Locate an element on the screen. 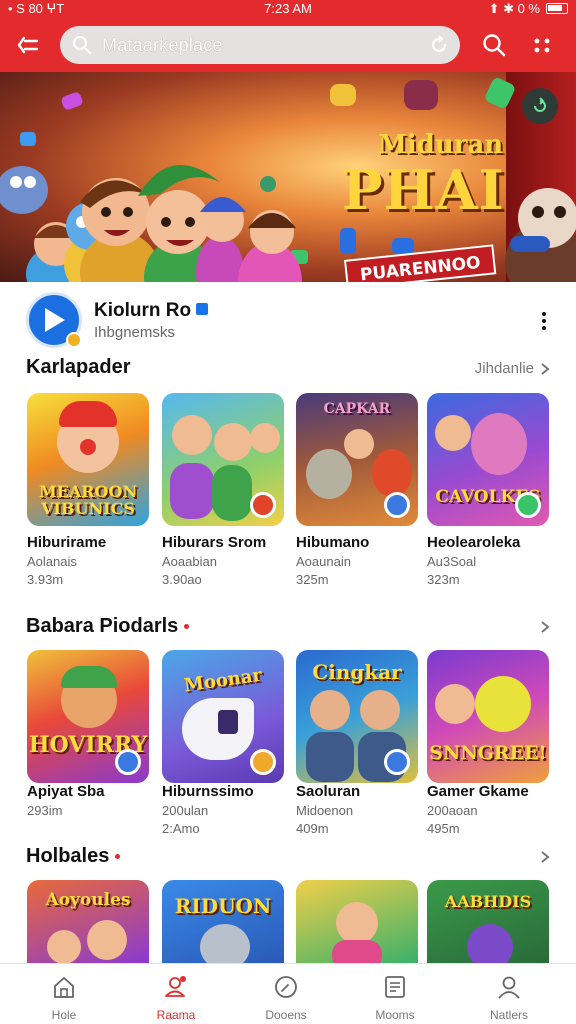  section-title-text: Holbales is located at coordinates (68, 856).